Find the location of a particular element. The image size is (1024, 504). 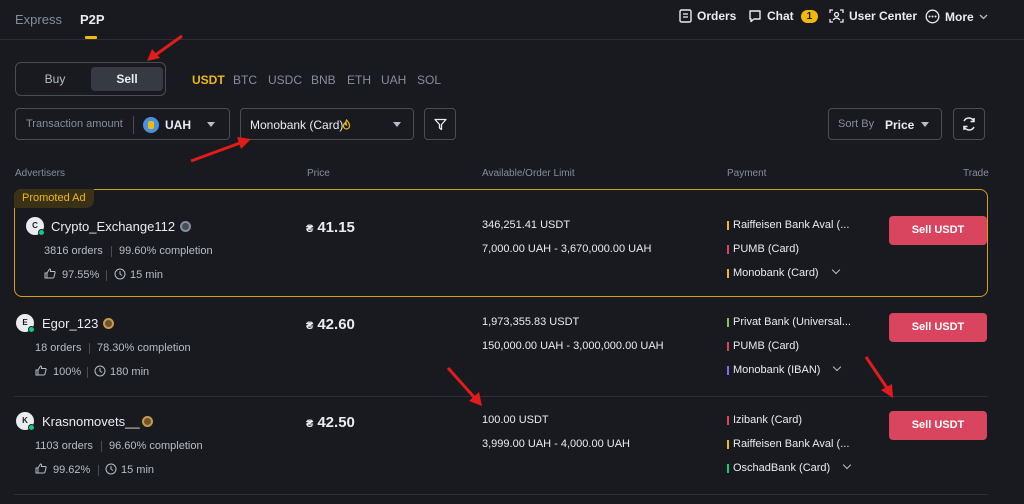

order-limit: 3,999.00 UAH - 4,000.00 UAH is located at coordinates (556, 444).